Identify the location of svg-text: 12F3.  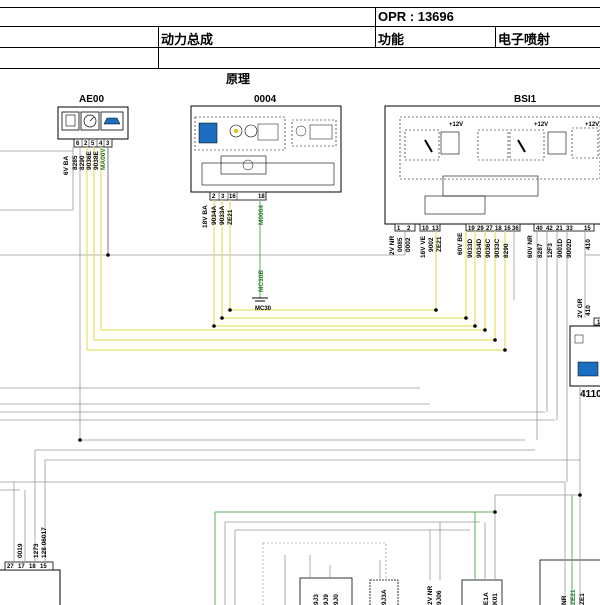
(550, 250).